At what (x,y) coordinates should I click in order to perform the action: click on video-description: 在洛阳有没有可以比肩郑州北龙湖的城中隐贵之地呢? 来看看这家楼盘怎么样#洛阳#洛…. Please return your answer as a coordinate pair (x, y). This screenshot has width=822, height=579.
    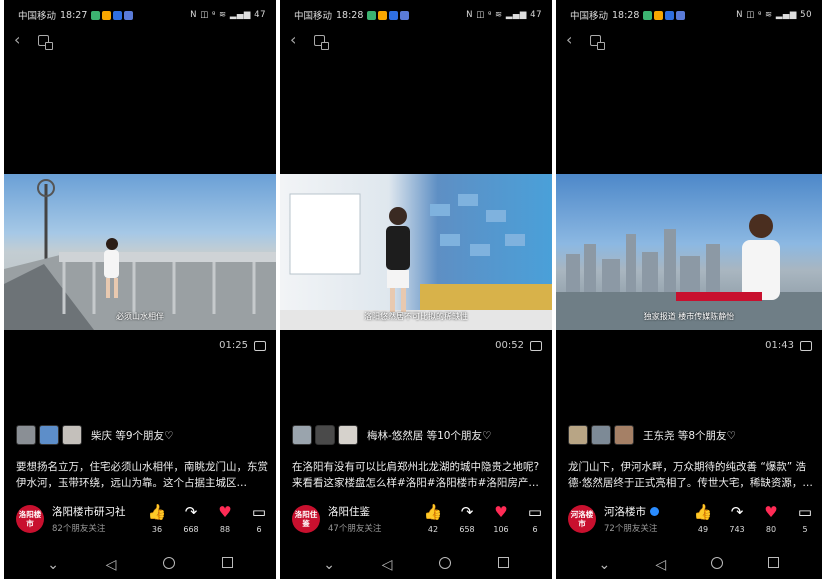
    Looking at the image, I should click on (418, 475).